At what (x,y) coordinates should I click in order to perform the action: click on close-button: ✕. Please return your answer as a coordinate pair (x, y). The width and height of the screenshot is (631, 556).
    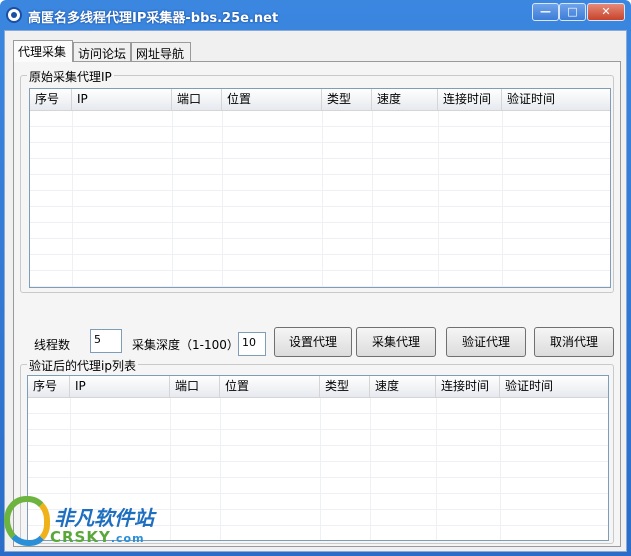
    Looking at the image, I should click on (606, 12).